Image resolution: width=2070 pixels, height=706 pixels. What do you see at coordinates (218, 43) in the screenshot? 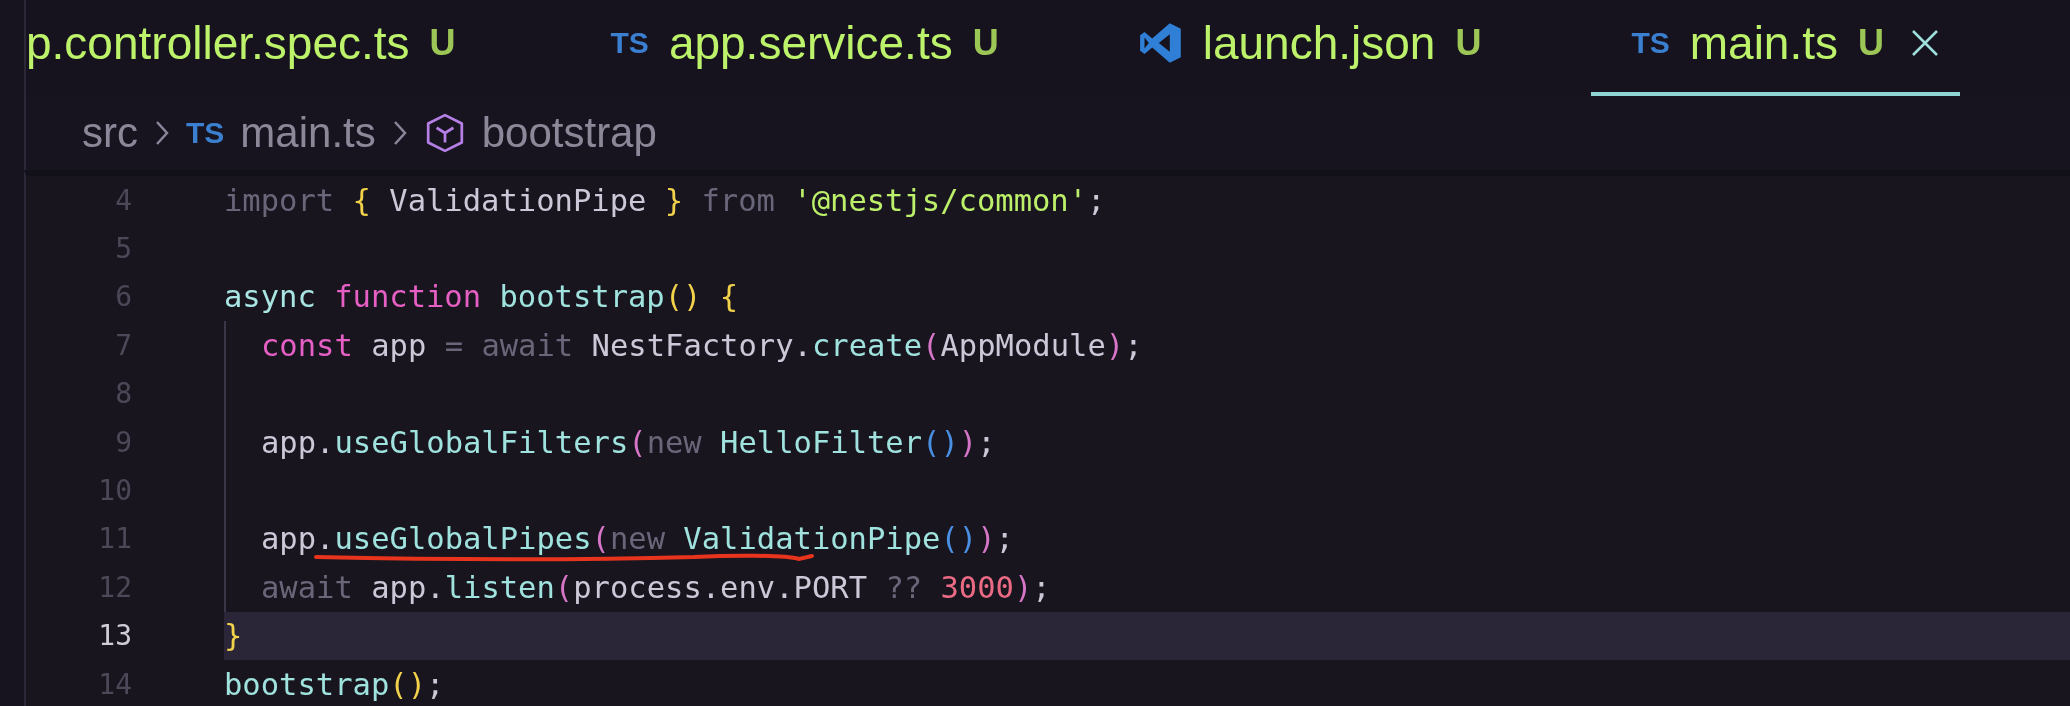
I see `tab-label: p.controller.spec.ts` at bounding box center [218, 43].